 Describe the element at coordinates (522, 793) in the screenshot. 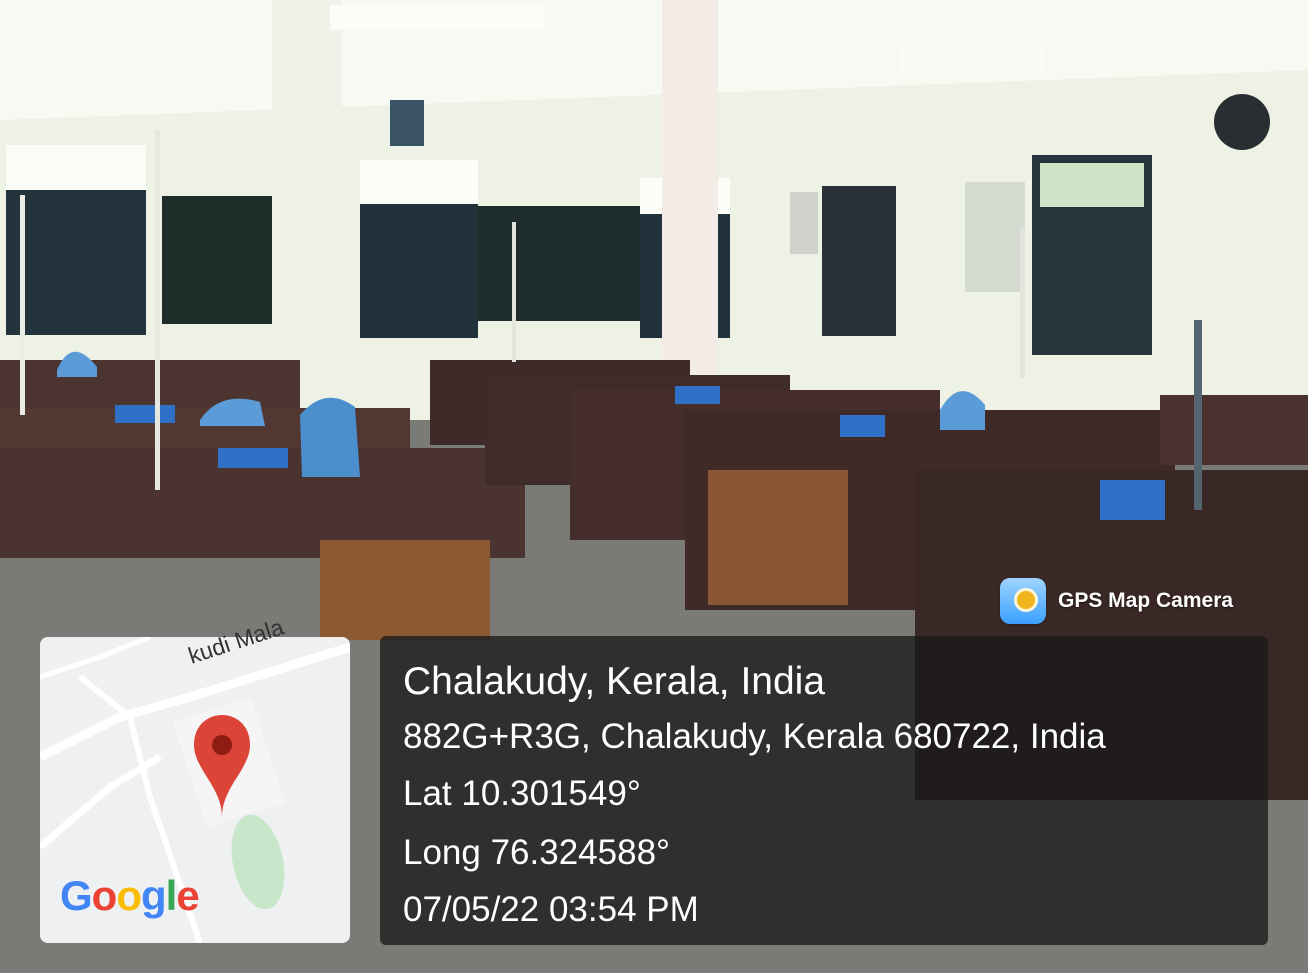

I see `latitude-readout: Lat 10.301549°` at that location.